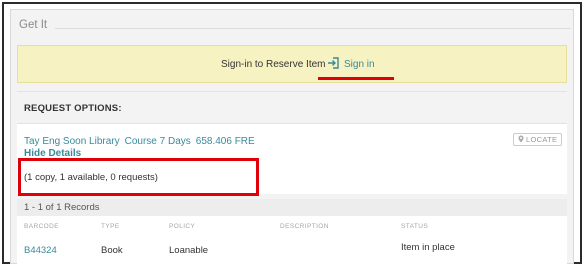  Describe the element at coordinates (428, 247) in the screenshot. I see `item-status: Item in place` at that location.